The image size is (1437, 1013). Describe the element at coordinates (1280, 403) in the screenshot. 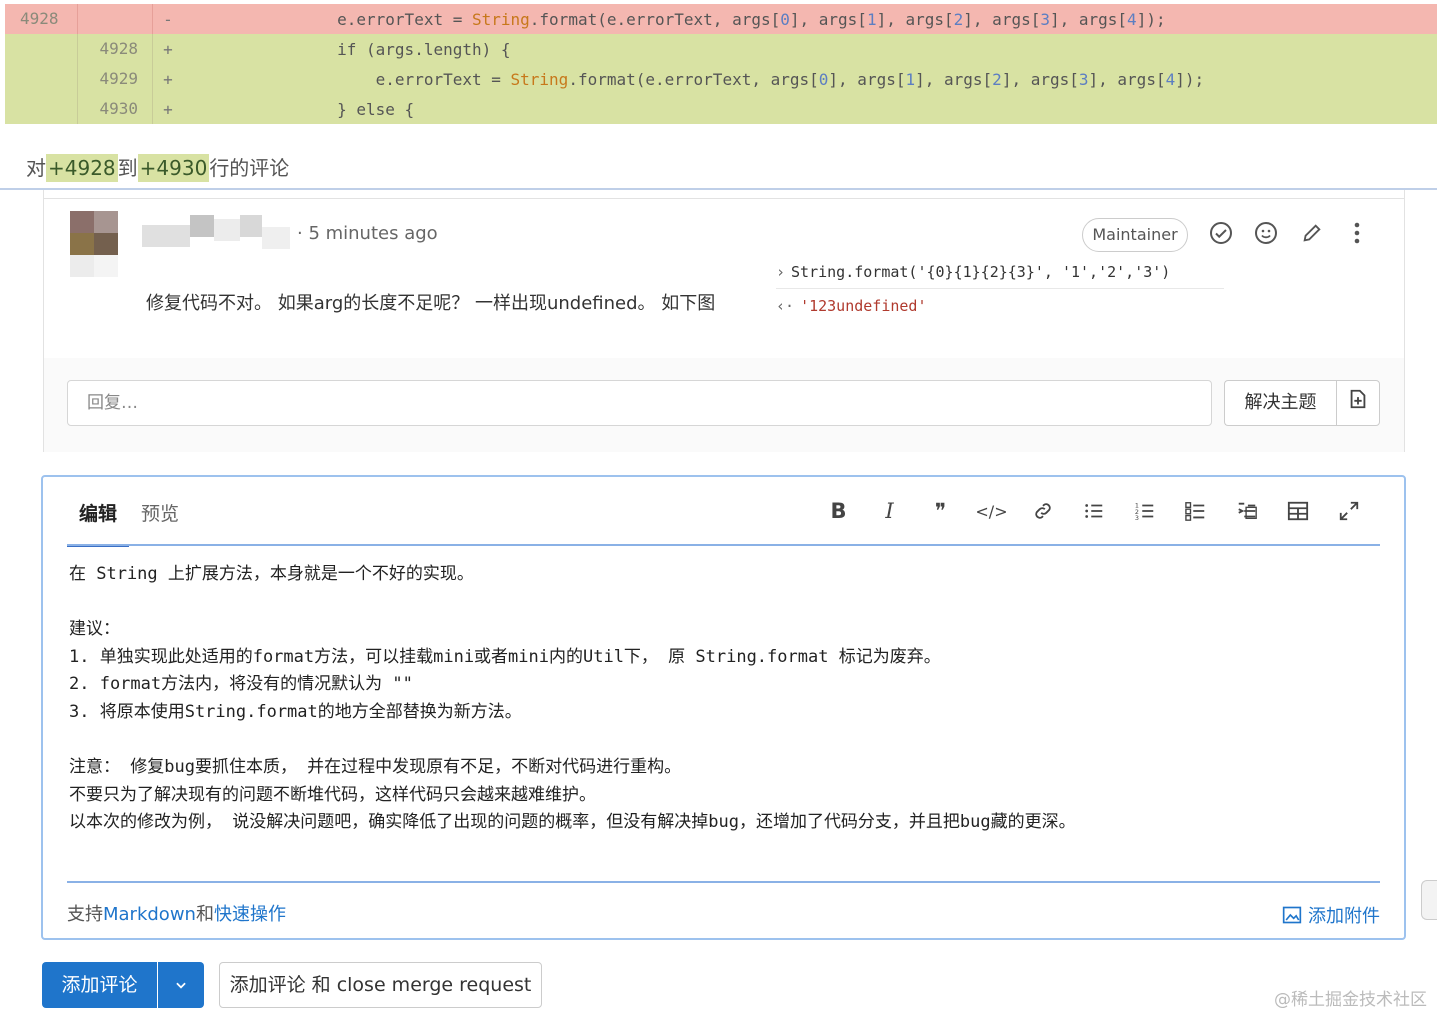

I see `resolve-thread-button: 解决主题` at that location.